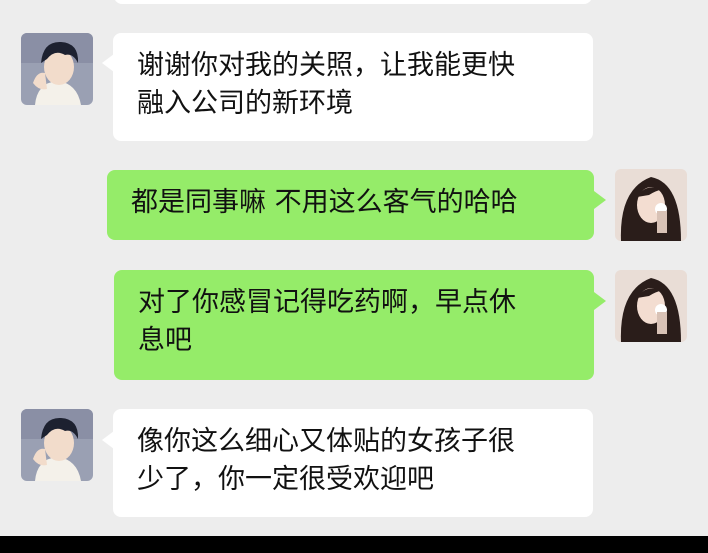 This screenshot has height=553, width=708. Describe the element at coordinates (324, 202) in the screenshot. I see `message-text-line: 都是同事嘛 不用这么客气的哈哈` at that location.